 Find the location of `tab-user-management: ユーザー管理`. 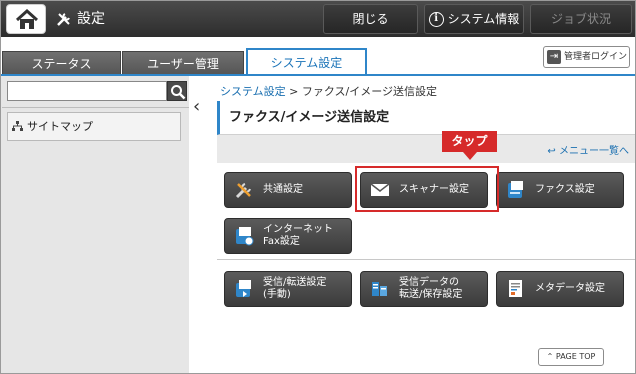

tab-user-management: ユーザー管理 is located at coordinates (183, 63).